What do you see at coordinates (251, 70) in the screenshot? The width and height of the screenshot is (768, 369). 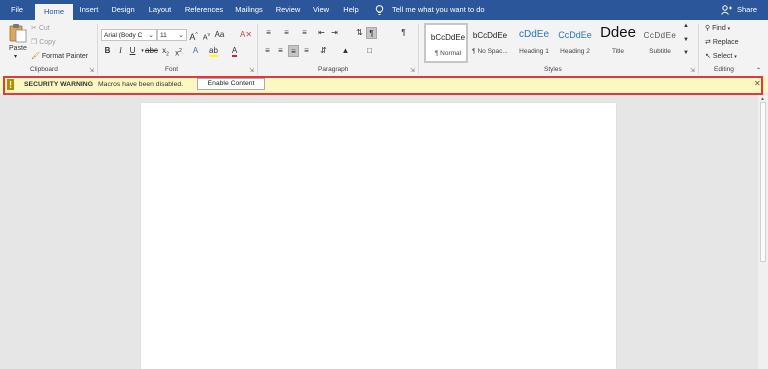 I see `font-launcher-icon: ⇲` at bounding box center [251, 70].